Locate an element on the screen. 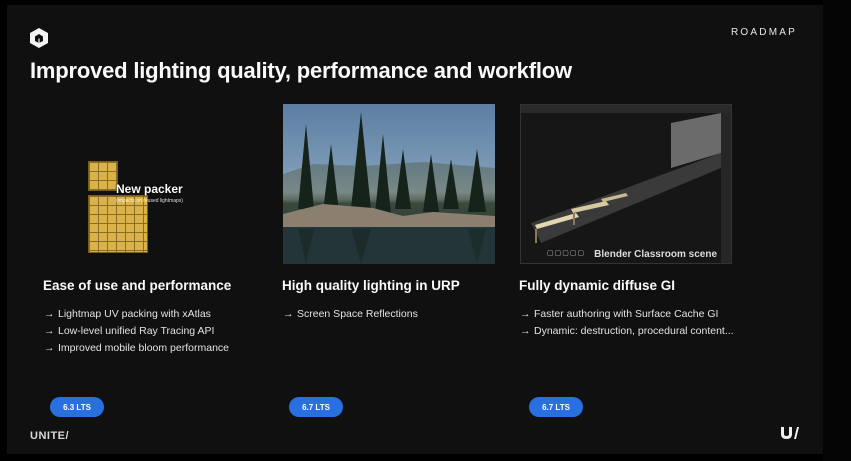 Image resolution: width=851 pixels, height=461 pixels. column-heading: High quality lighting in URP is located at coordinates (371, 285).